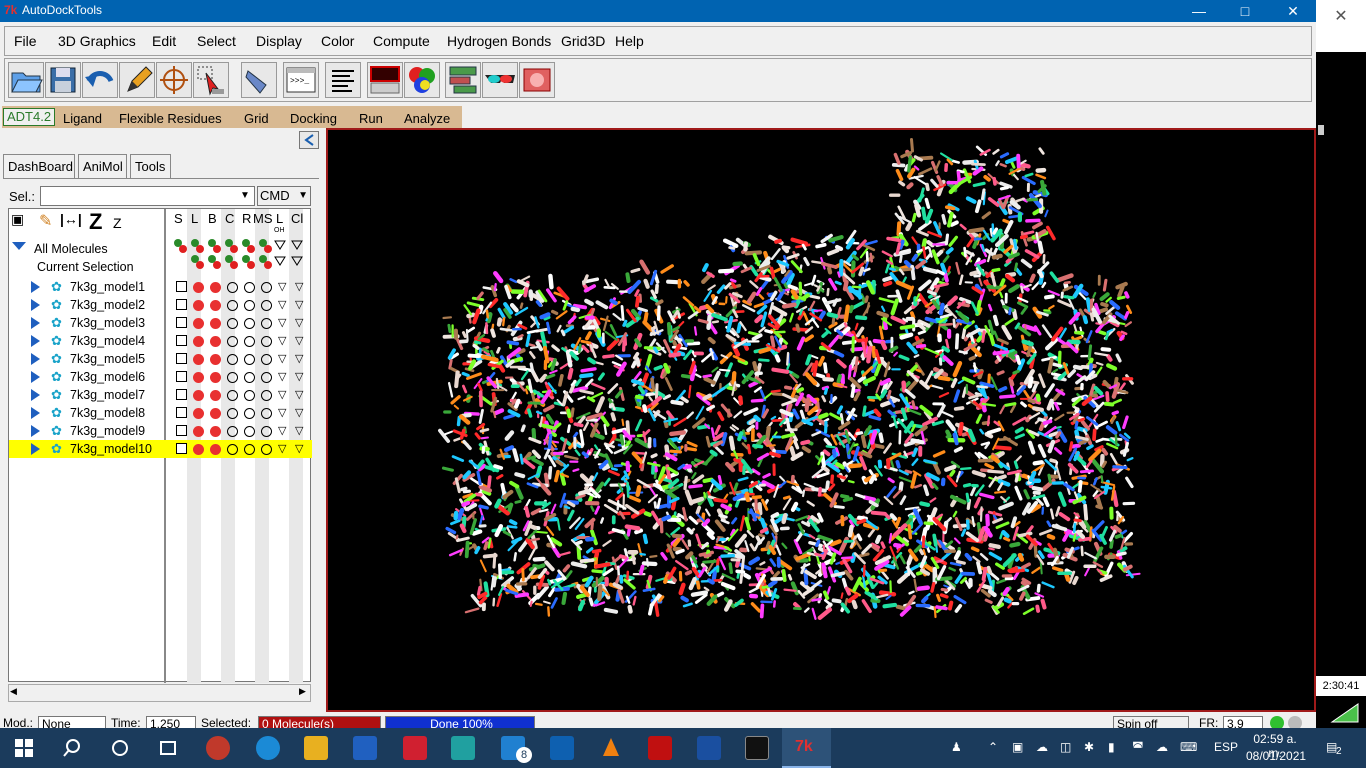 The image size is (1366, 768). I want to click on expand-all-icon, so click(19, 246).